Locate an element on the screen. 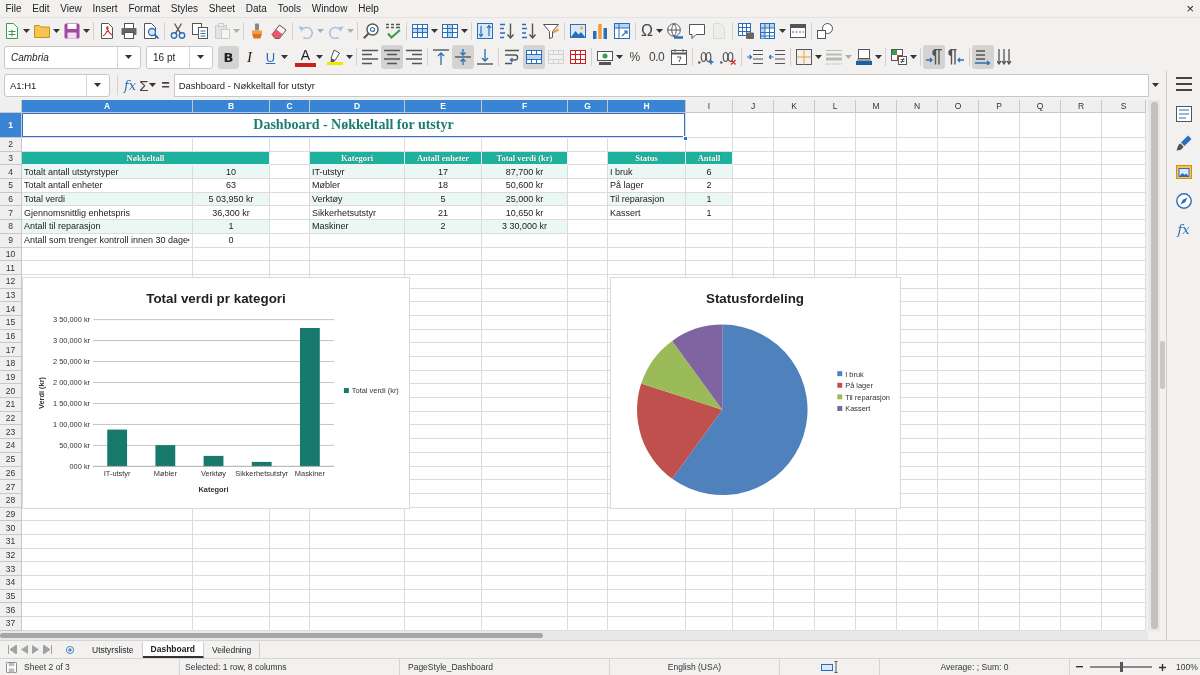 Image resolution: width=1200 pixels, height=675 pixels. column-header: R is located at coordinates (1081, 106).